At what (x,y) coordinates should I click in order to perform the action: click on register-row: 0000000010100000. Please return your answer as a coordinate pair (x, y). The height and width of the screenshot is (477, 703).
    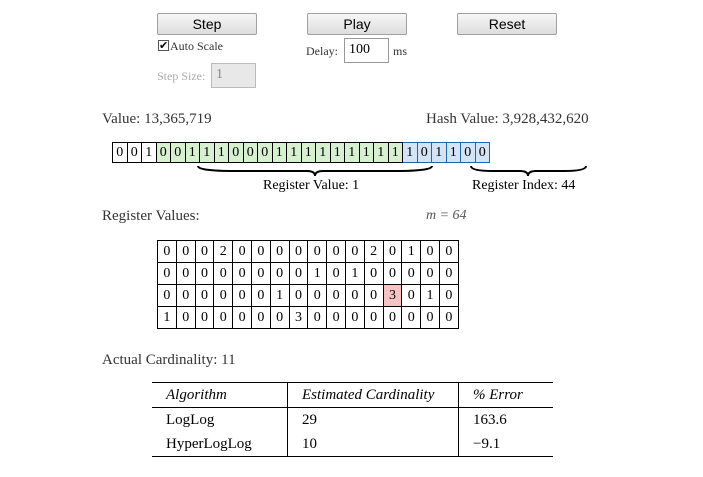
    Looking at the image, I should click on (308, 273).